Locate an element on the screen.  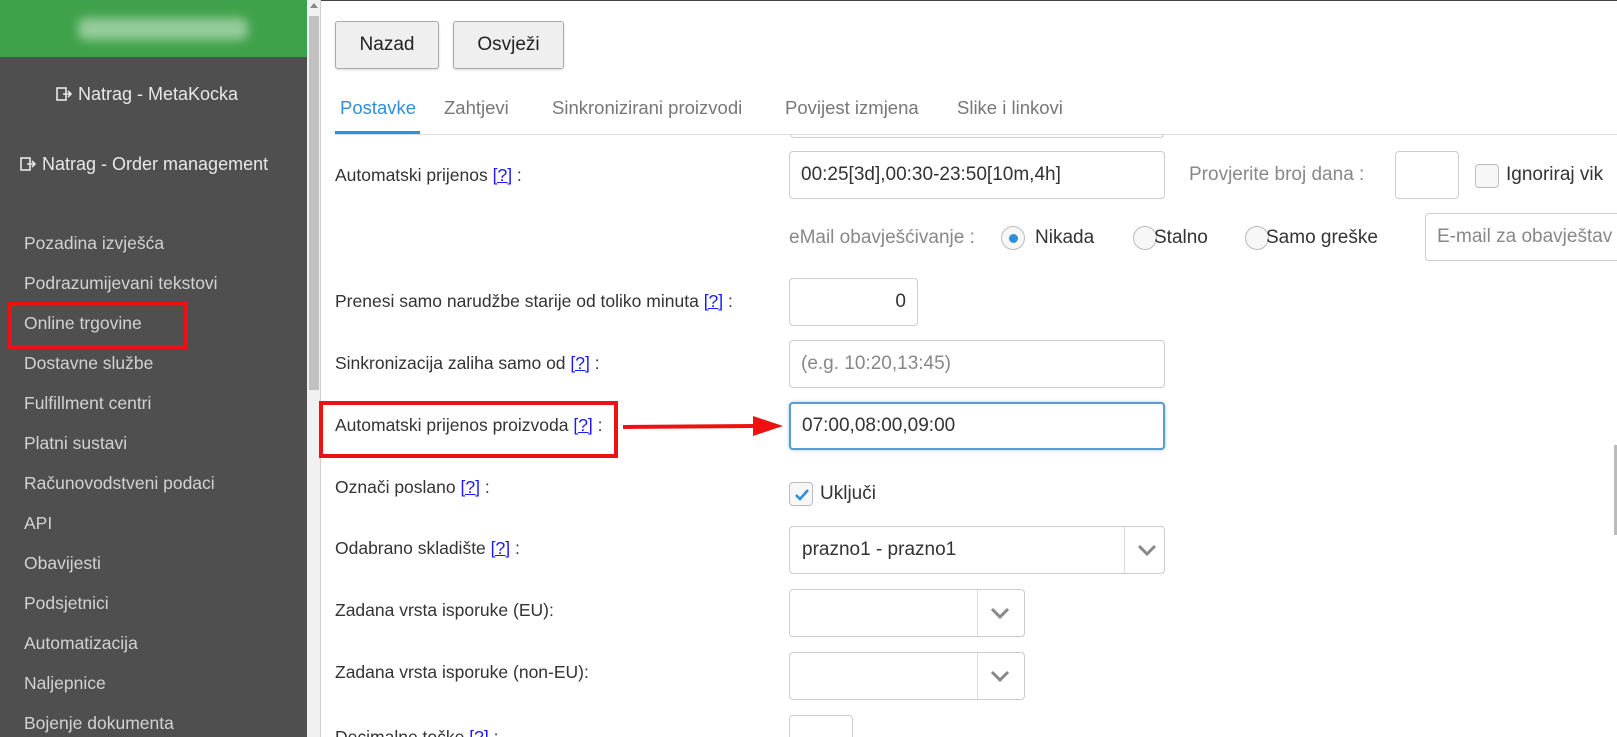
decimal-points-input is located at coordinates (821, 726).